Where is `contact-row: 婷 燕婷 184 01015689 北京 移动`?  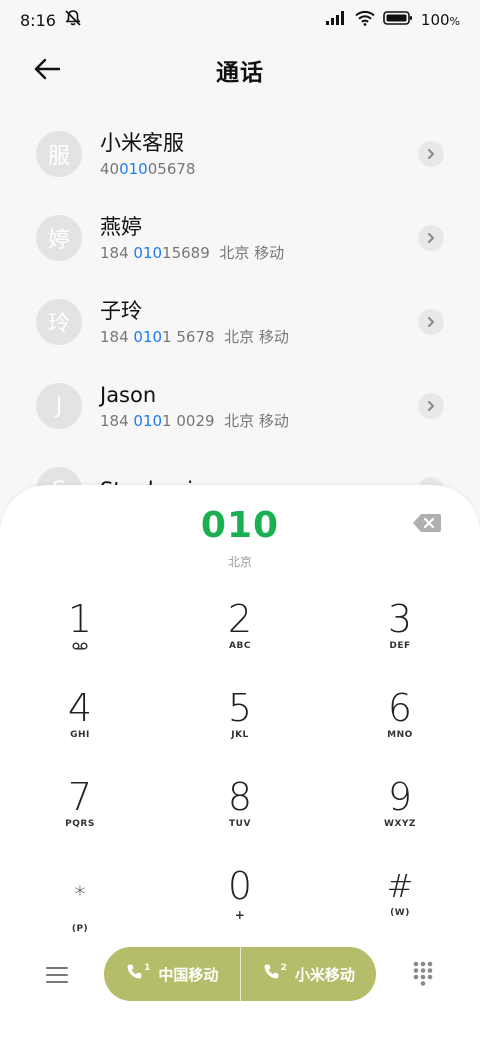
contact-row: 婷 燕婷 184 01015689 北京 移动 is located at coordinates (240, 238).